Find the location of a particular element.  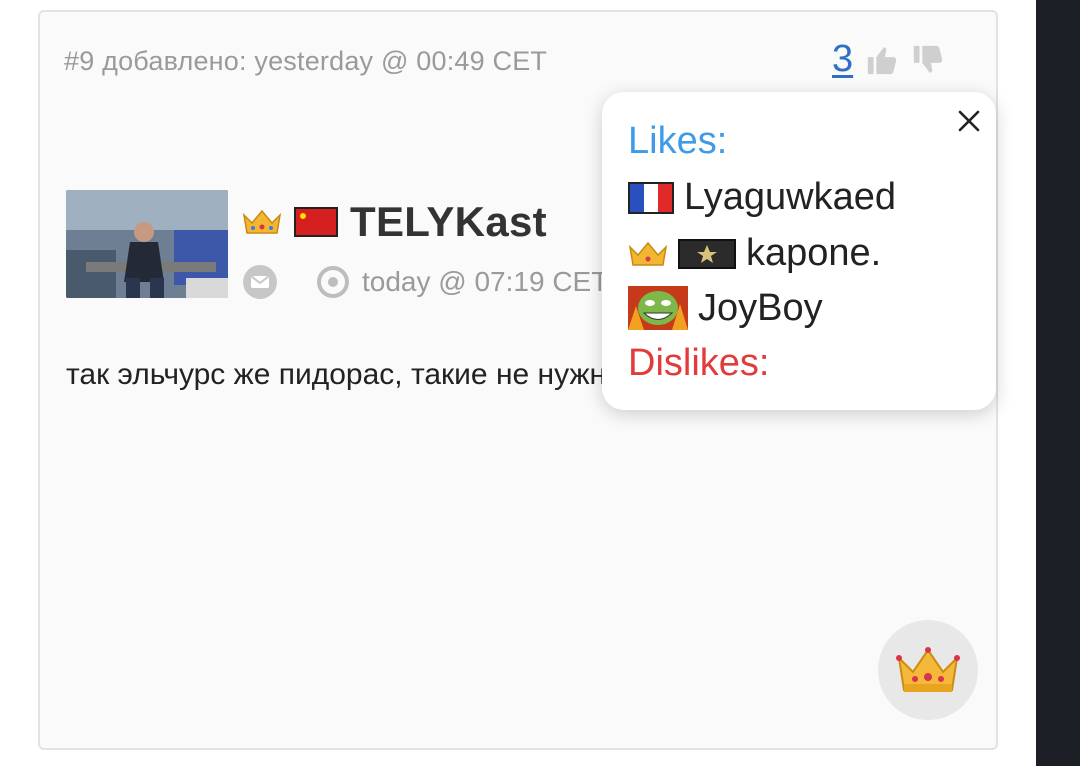

post-meta: #9 добавлено: yesterday @ 00:49 CET is located at coordinates (306, 61).